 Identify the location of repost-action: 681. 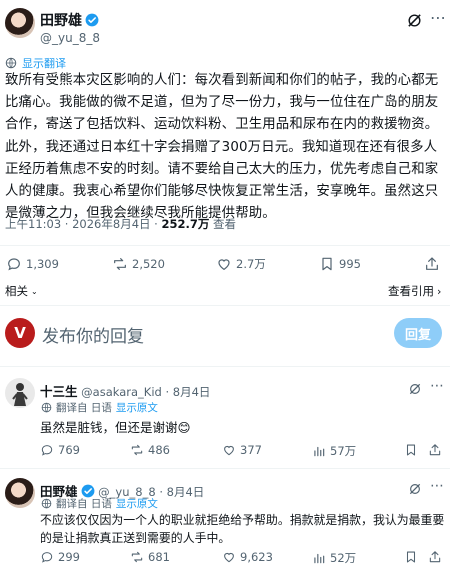
(150, 557).